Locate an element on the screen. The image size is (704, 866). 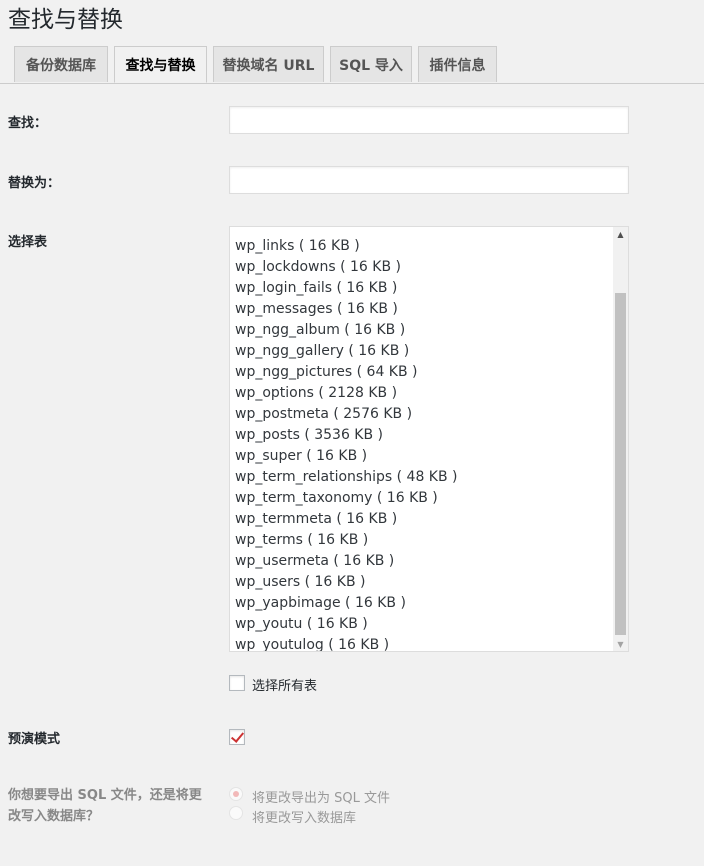
table-option: wp_messages ( 16 KB ) is located at coordinates (423, 309).